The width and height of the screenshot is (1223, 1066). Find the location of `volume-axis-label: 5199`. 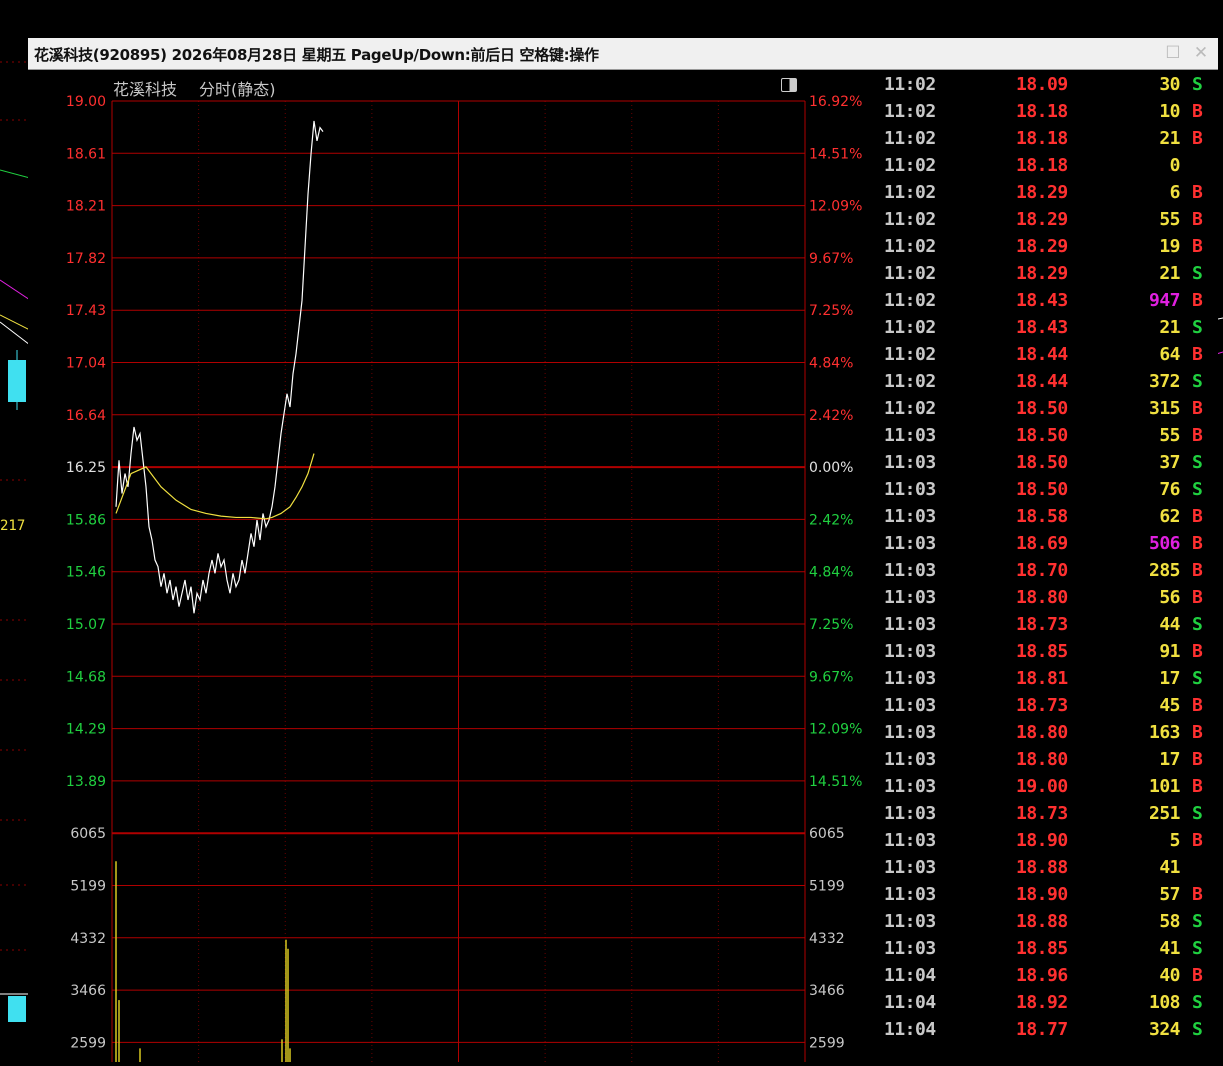

volume-axis-label: 5199 is located at coordinates (88, 887).